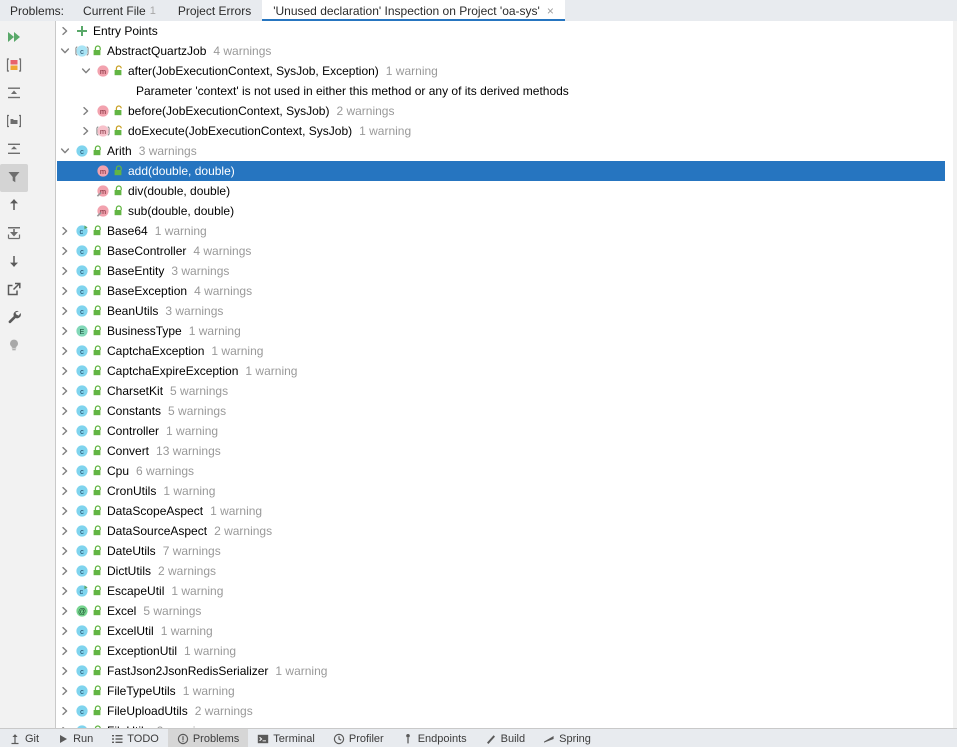  Describe the element at coordinates (507, 651) in the screenshot. I see `tree-row: c ExceptionUtil 1 warning` at that location.